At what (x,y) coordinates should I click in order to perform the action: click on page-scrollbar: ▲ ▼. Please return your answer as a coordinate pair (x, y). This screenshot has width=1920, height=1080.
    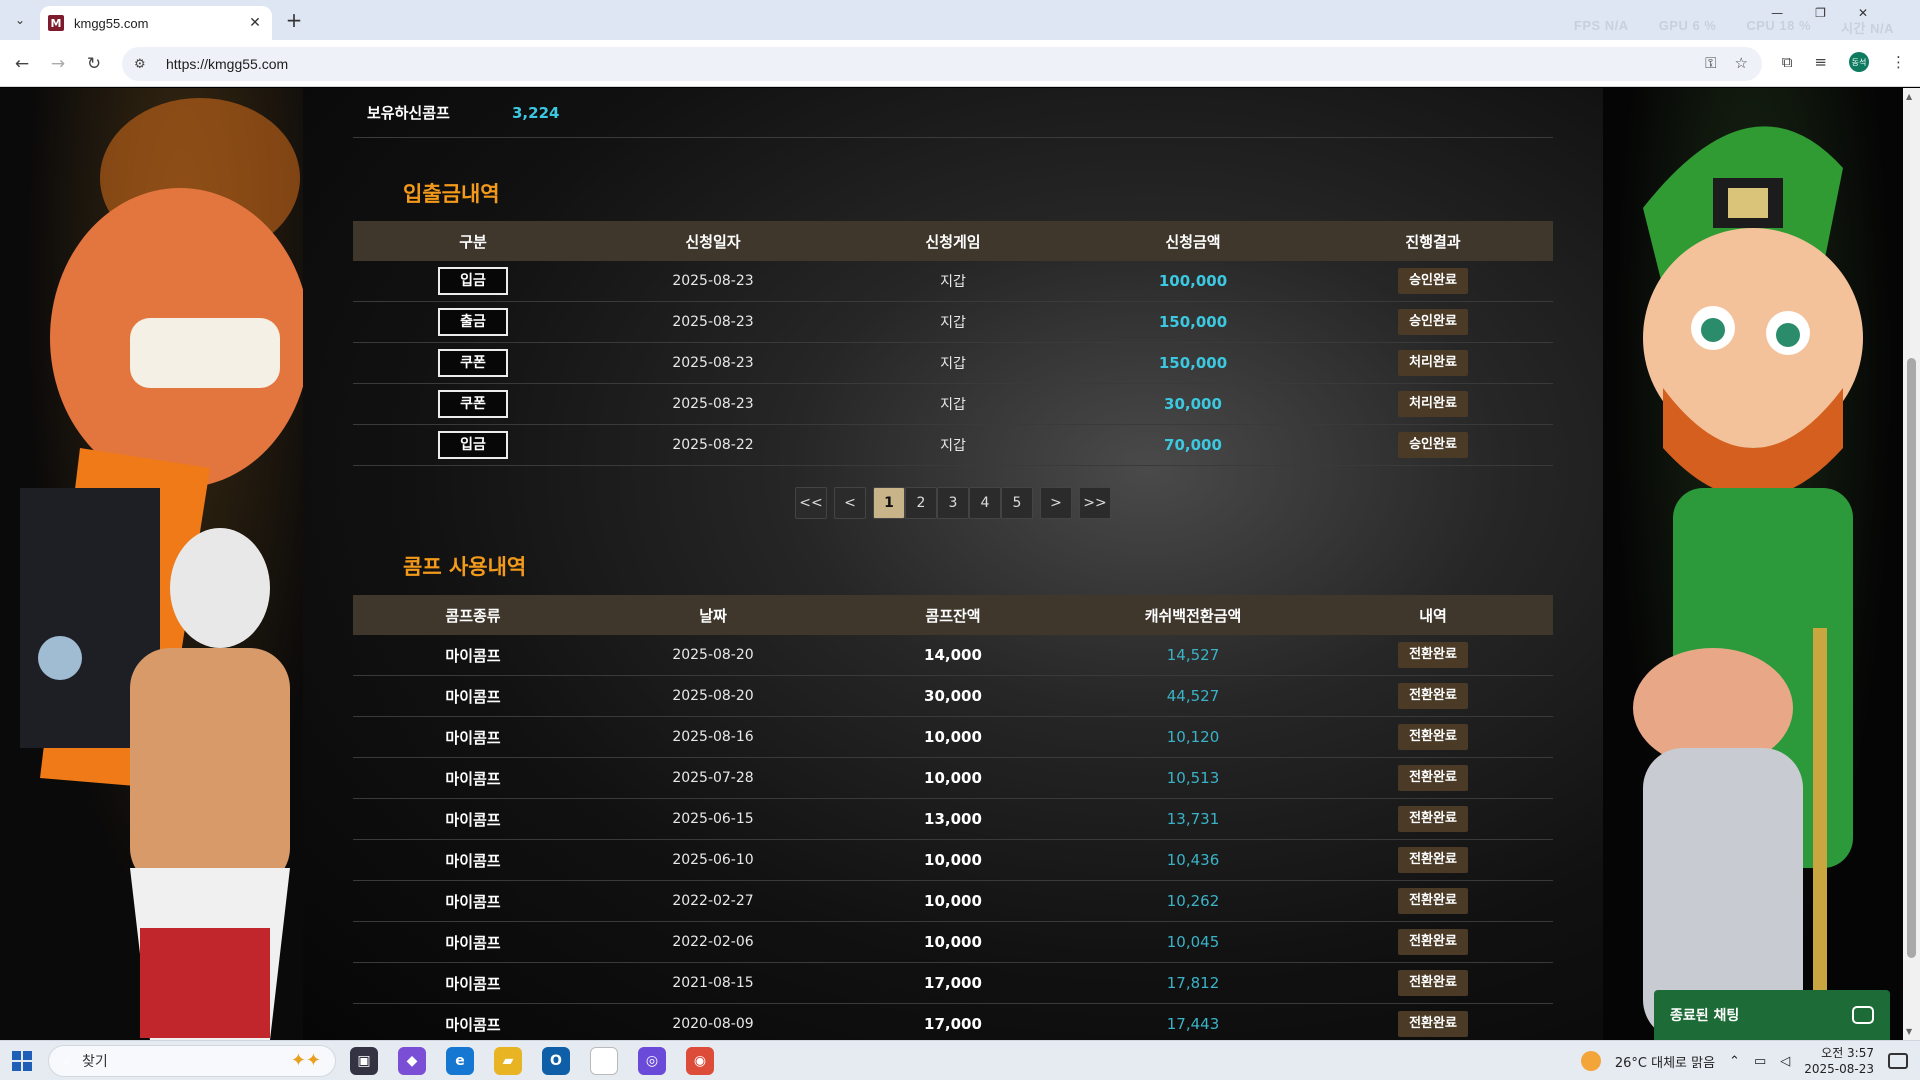
    Looking at the image, I should click on (1911, 564).